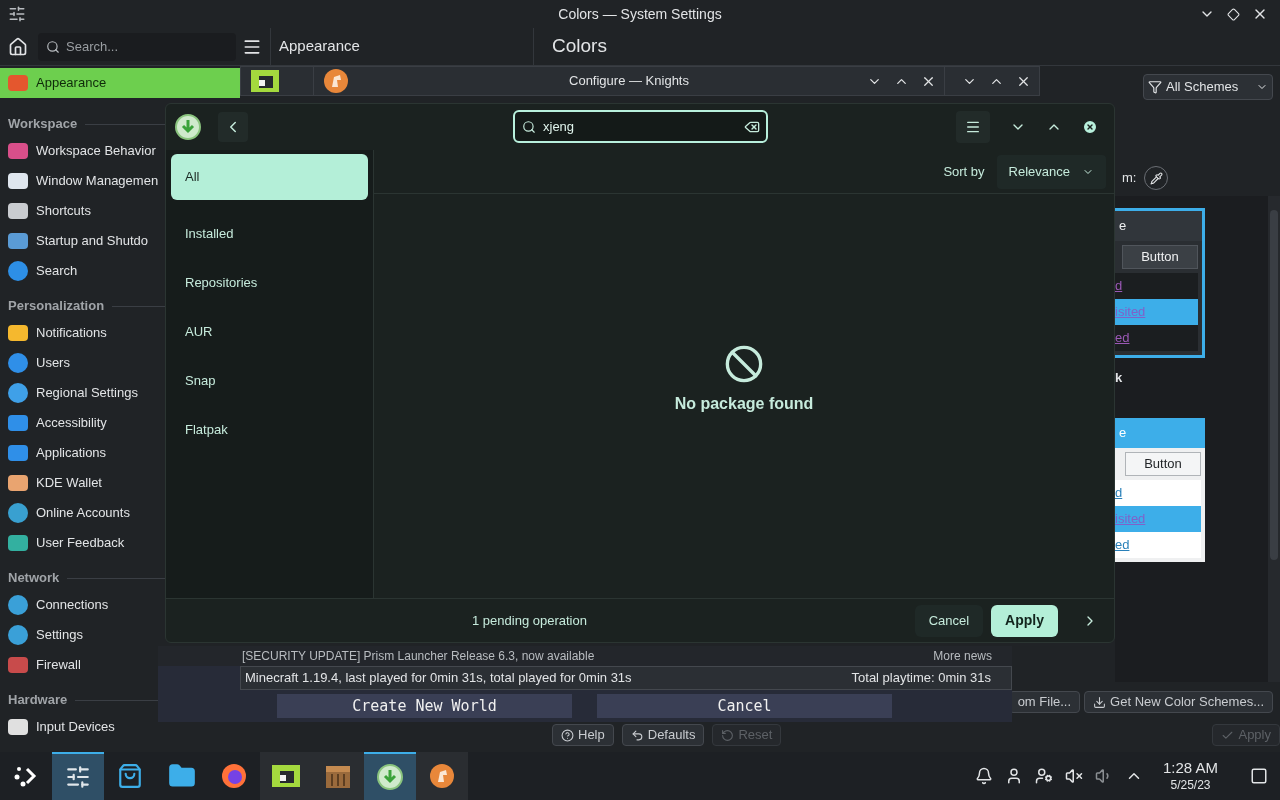 This screenshot has width=1280, height=800. Describe the element at coordinates (983, 776) in the screenshot. I see `notification-icon` at that location.